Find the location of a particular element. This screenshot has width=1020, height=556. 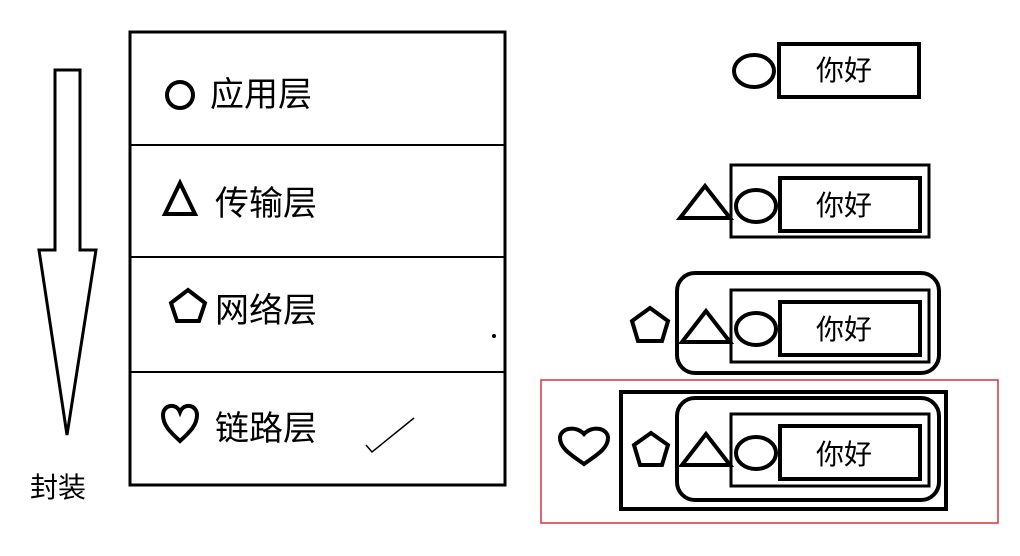

heart-icon is located at coordinates (180, 423).